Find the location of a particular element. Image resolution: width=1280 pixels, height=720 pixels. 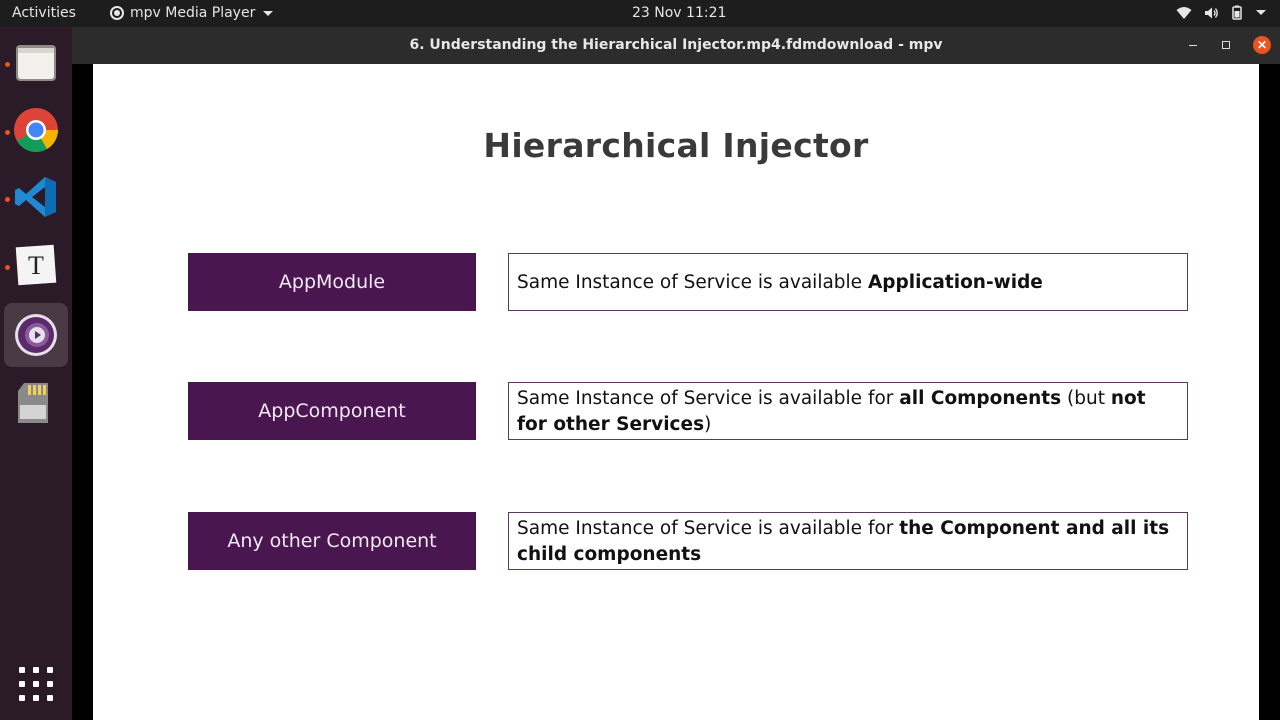

dock-vscode is located at coordinates (36, 197).